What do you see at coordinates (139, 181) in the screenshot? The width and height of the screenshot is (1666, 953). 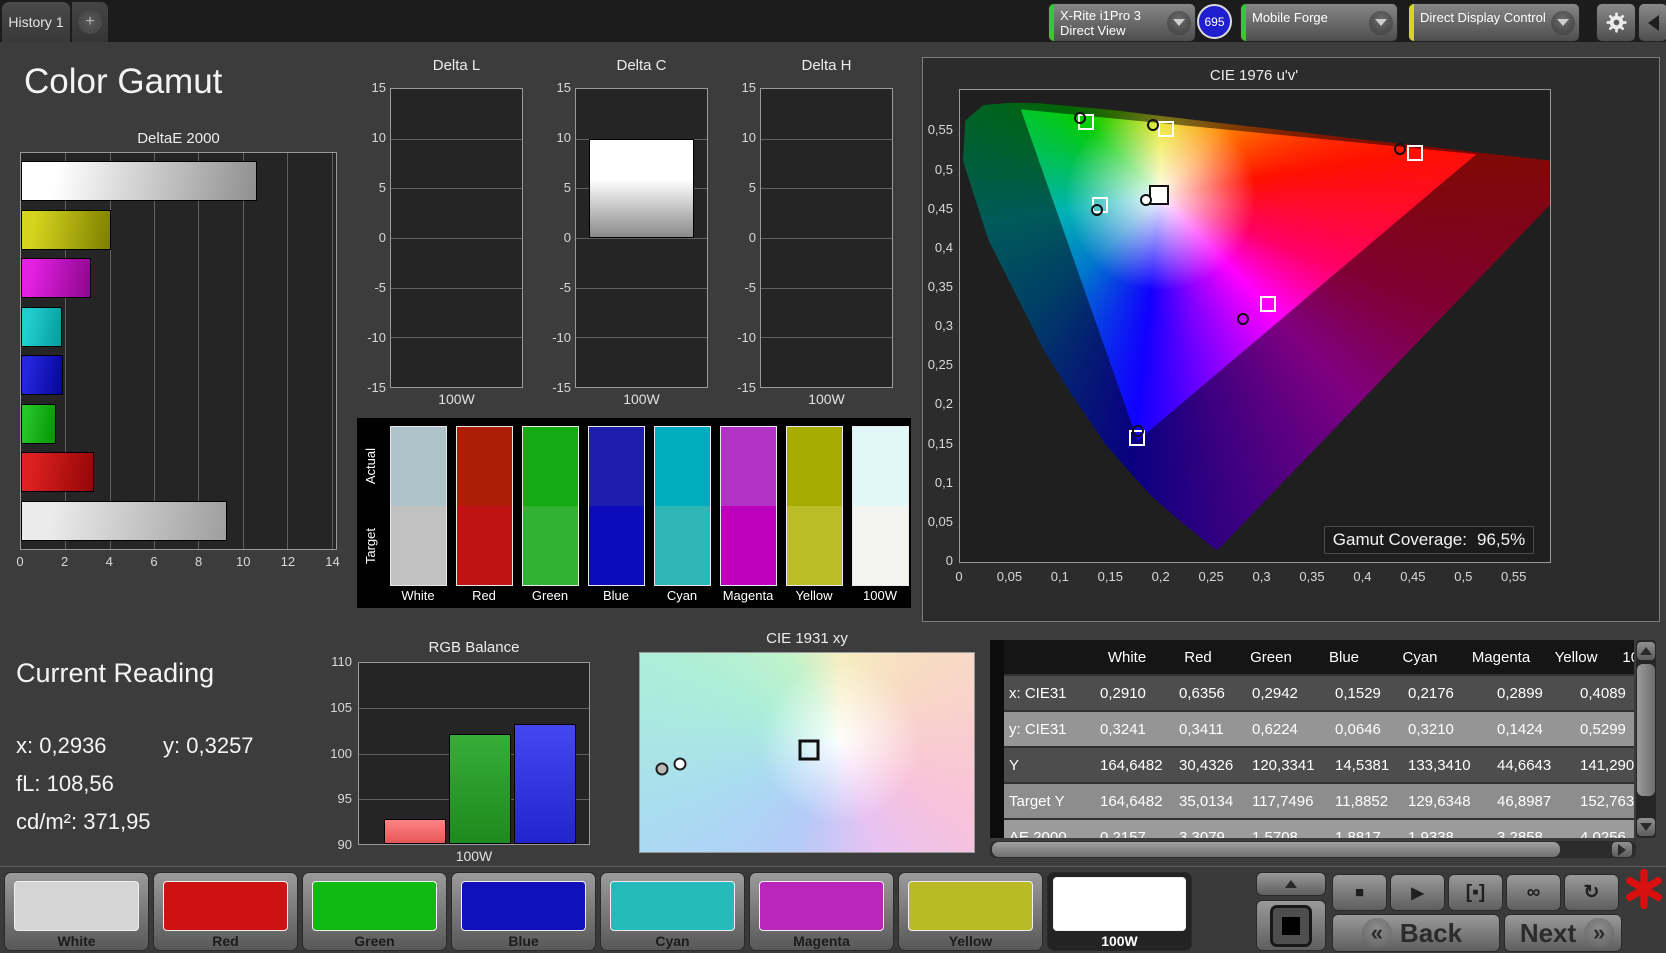 I see `bar-white` at bounding box center [139, 181].